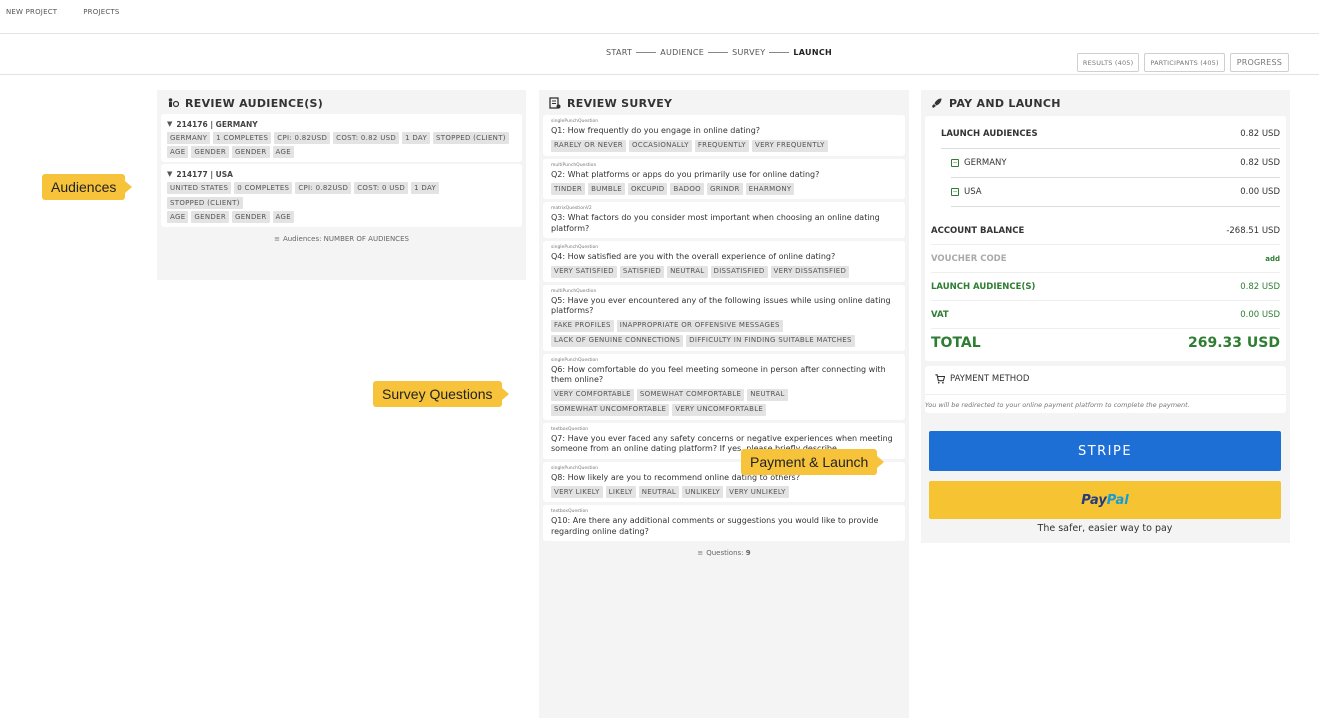  Describe the element at coordinates (789, 145) in the screenshot. I see `option-tag: VERY FREQUENTLY` at that location.